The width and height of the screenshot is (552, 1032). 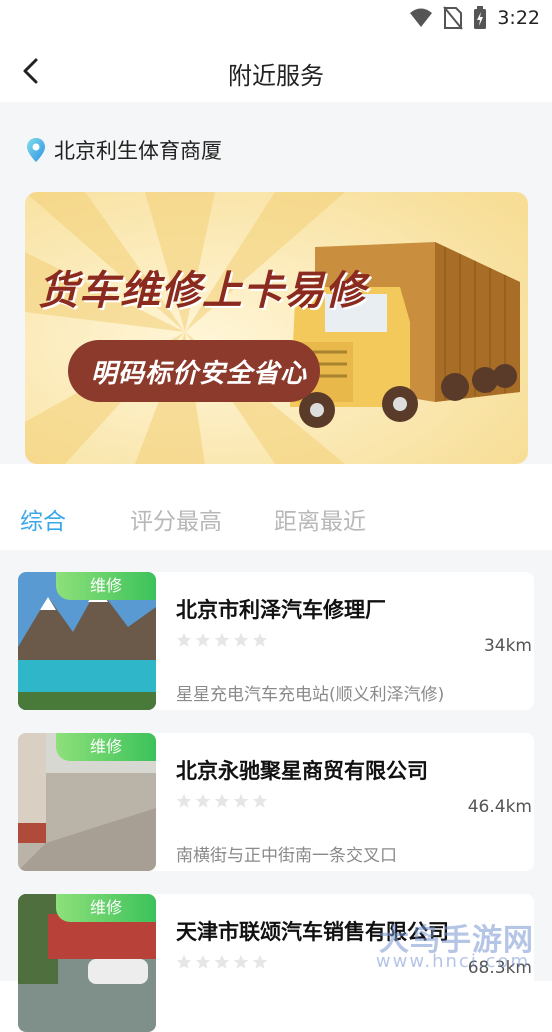 What do you see at coordinates (499, 807) in the screenshot?
I see `shop-distance: 46.4km` at bounding box center [499, 807].